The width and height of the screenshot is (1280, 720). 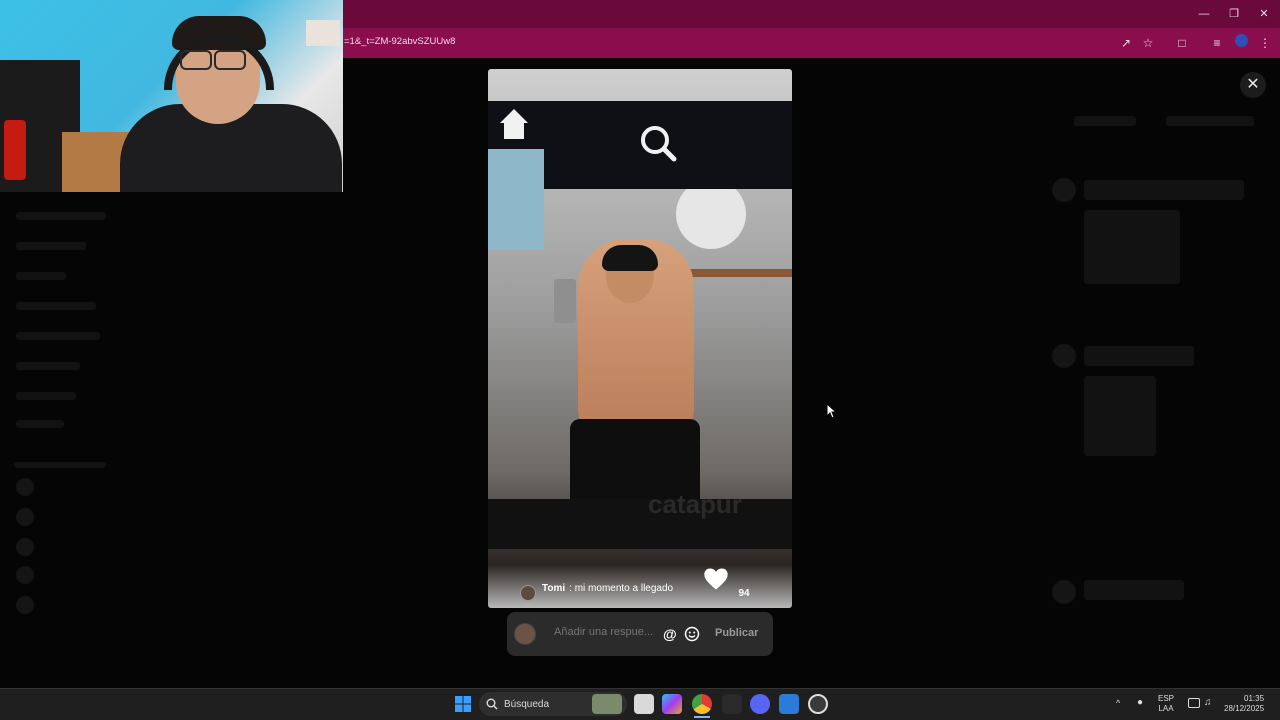 I want to click on emoji-icon, so click(x=692, y=634).